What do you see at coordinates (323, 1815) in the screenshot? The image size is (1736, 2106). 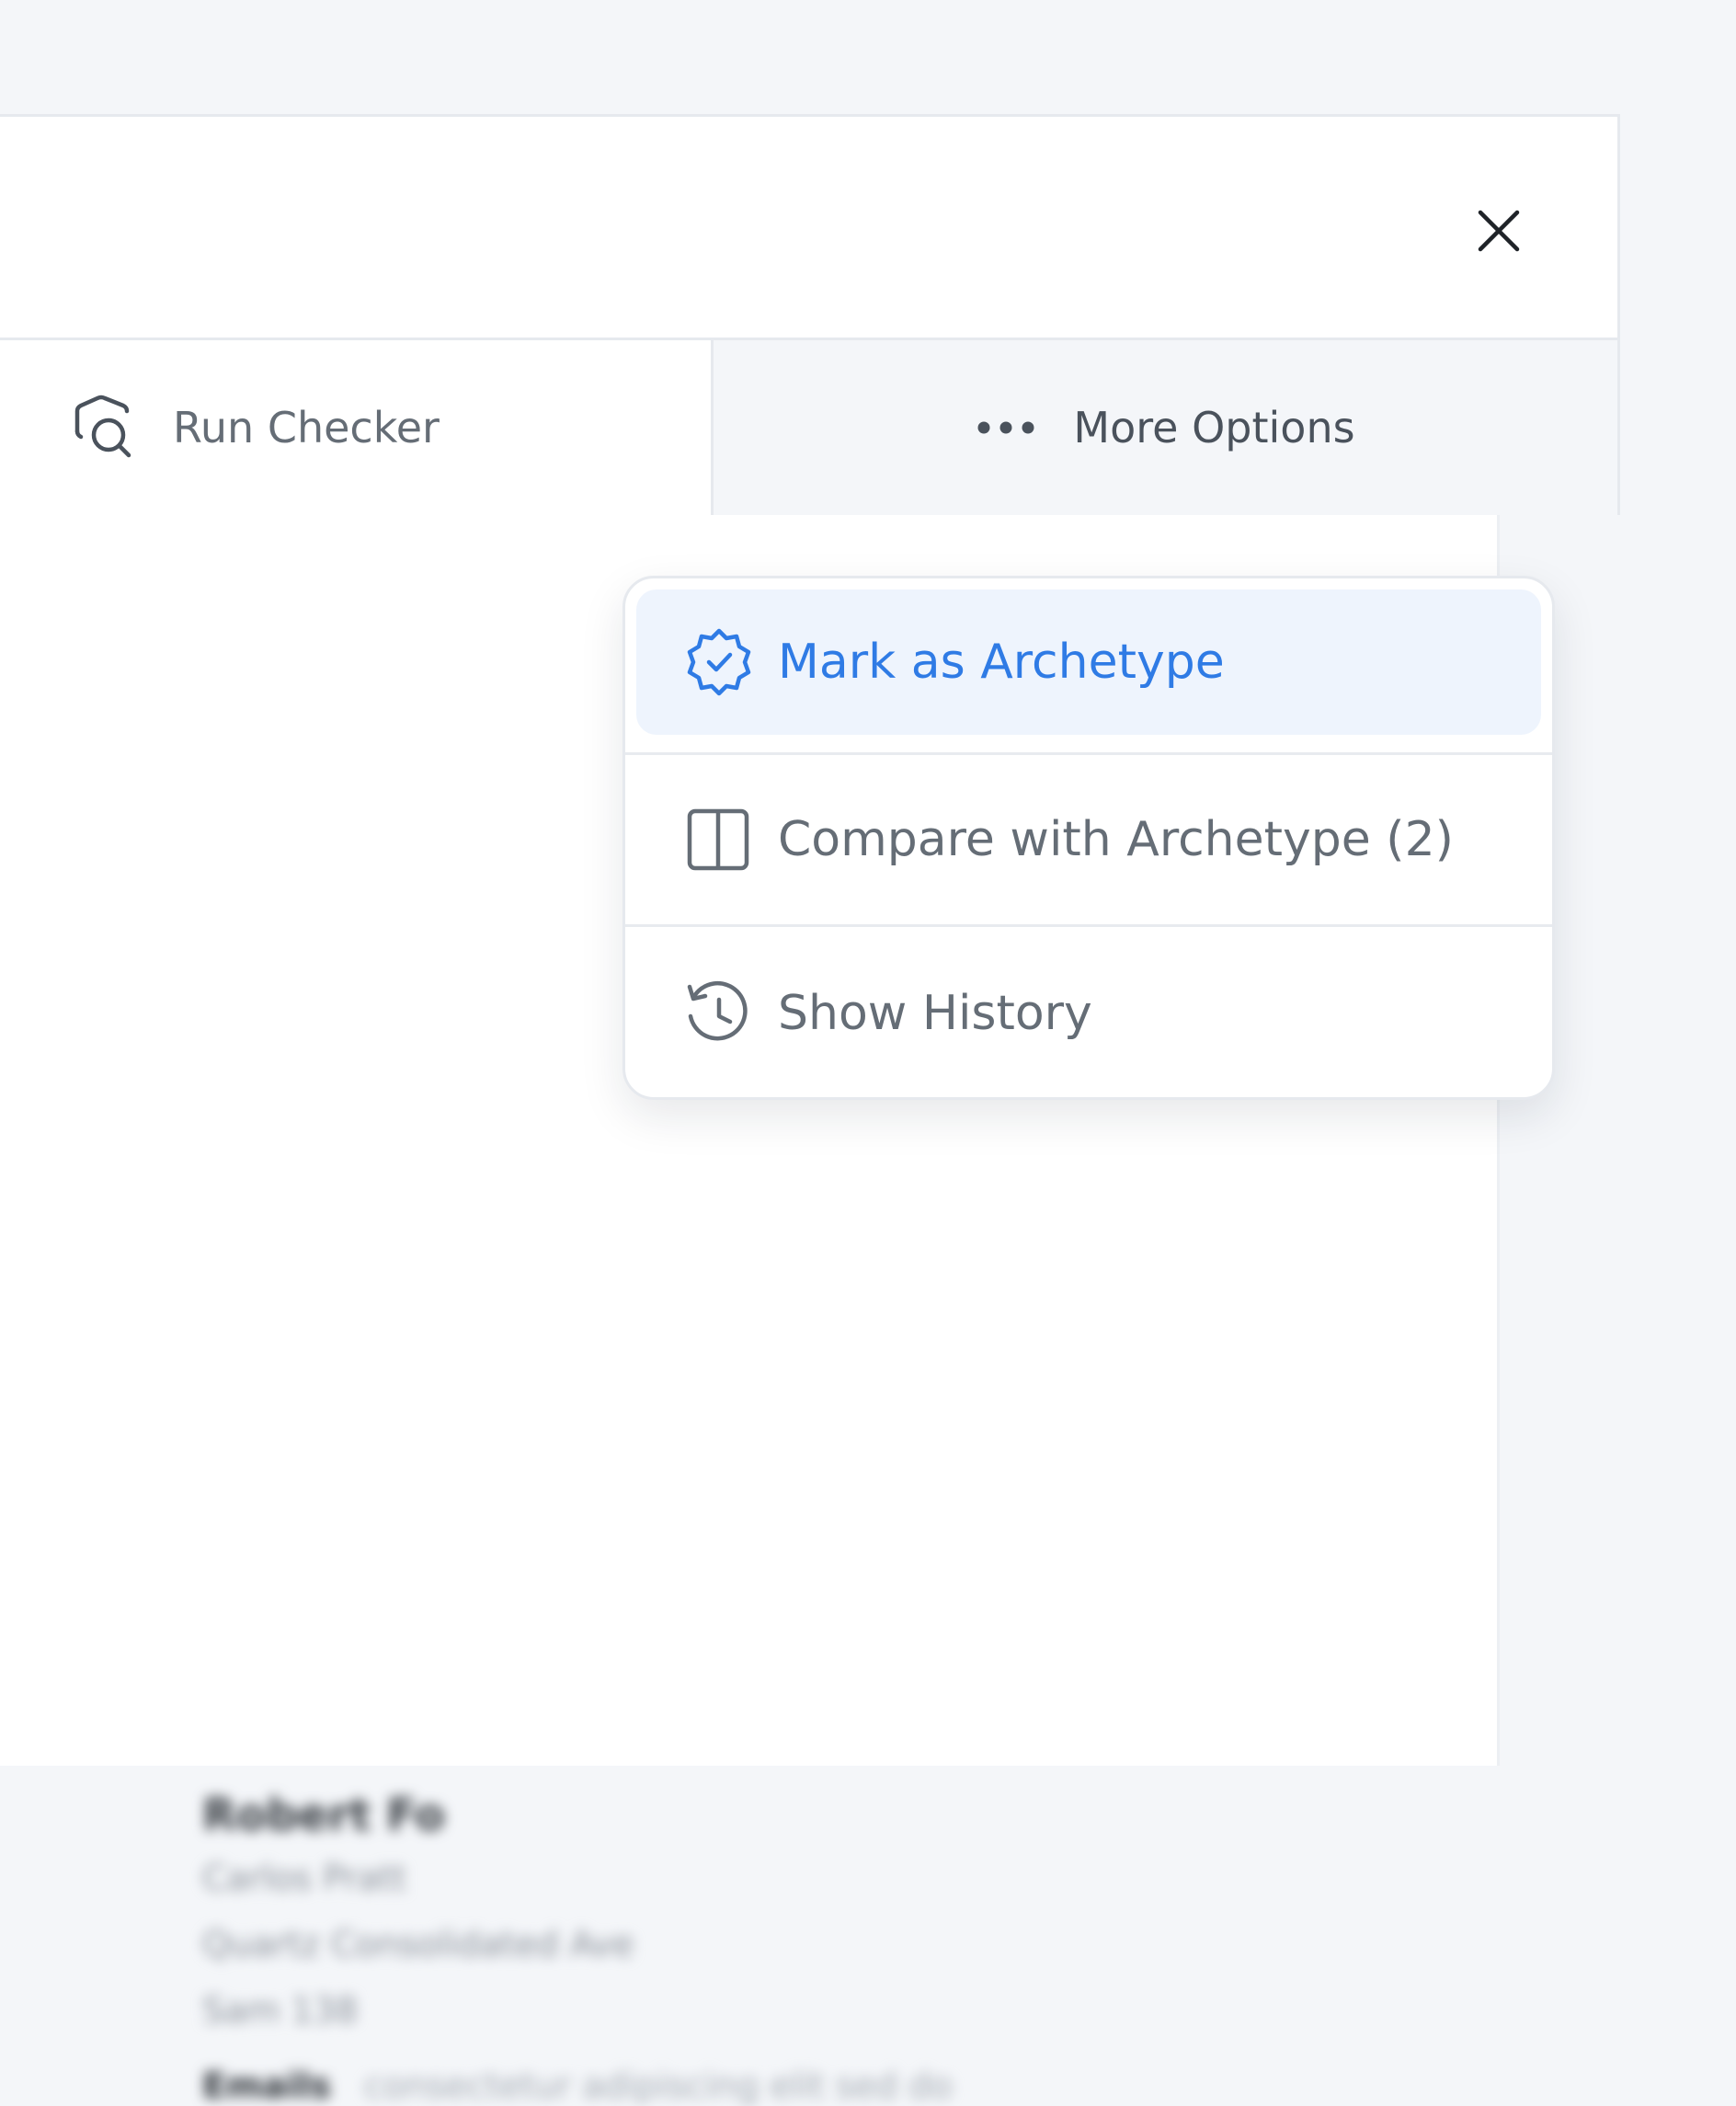 I see `document-heading: Robert Fo` at bounding box center [323, 1815].